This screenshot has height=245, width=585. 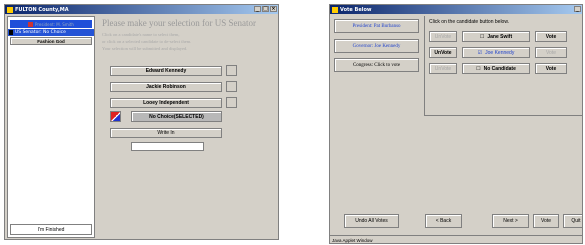 I want to click on finish-button: I'm Finished, so click(x=51, y=229).